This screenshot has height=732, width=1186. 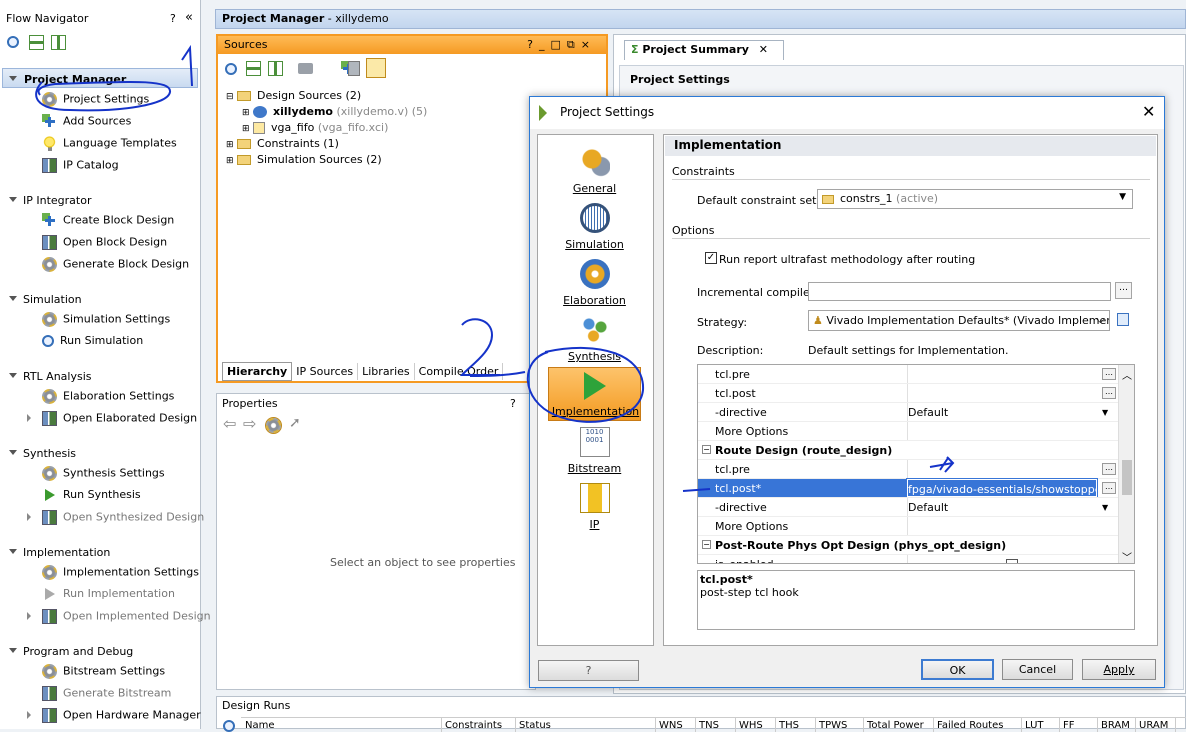 What do you see at coordinates (559, 44) in the screenshot?
I see `maximize-icon: □` at bounding box center [559, 44].